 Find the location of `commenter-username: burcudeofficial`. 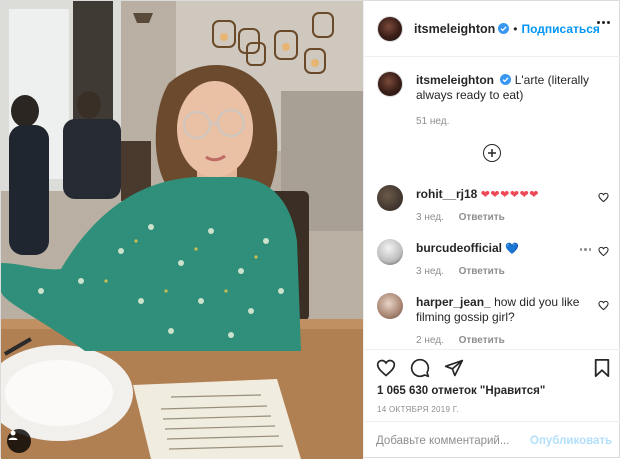

commenter-username: burcudeofficial is located at coordinates (459, 248).